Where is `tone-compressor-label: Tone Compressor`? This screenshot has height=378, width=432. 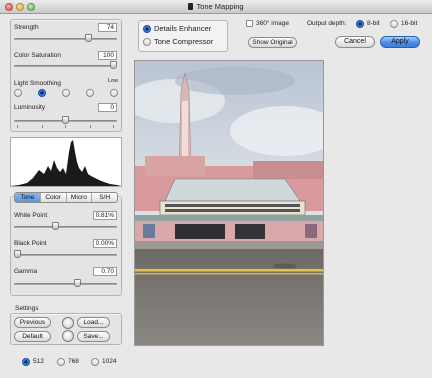
tone-compressor-label: Tone Compressor is located at coordinates (184, 41).